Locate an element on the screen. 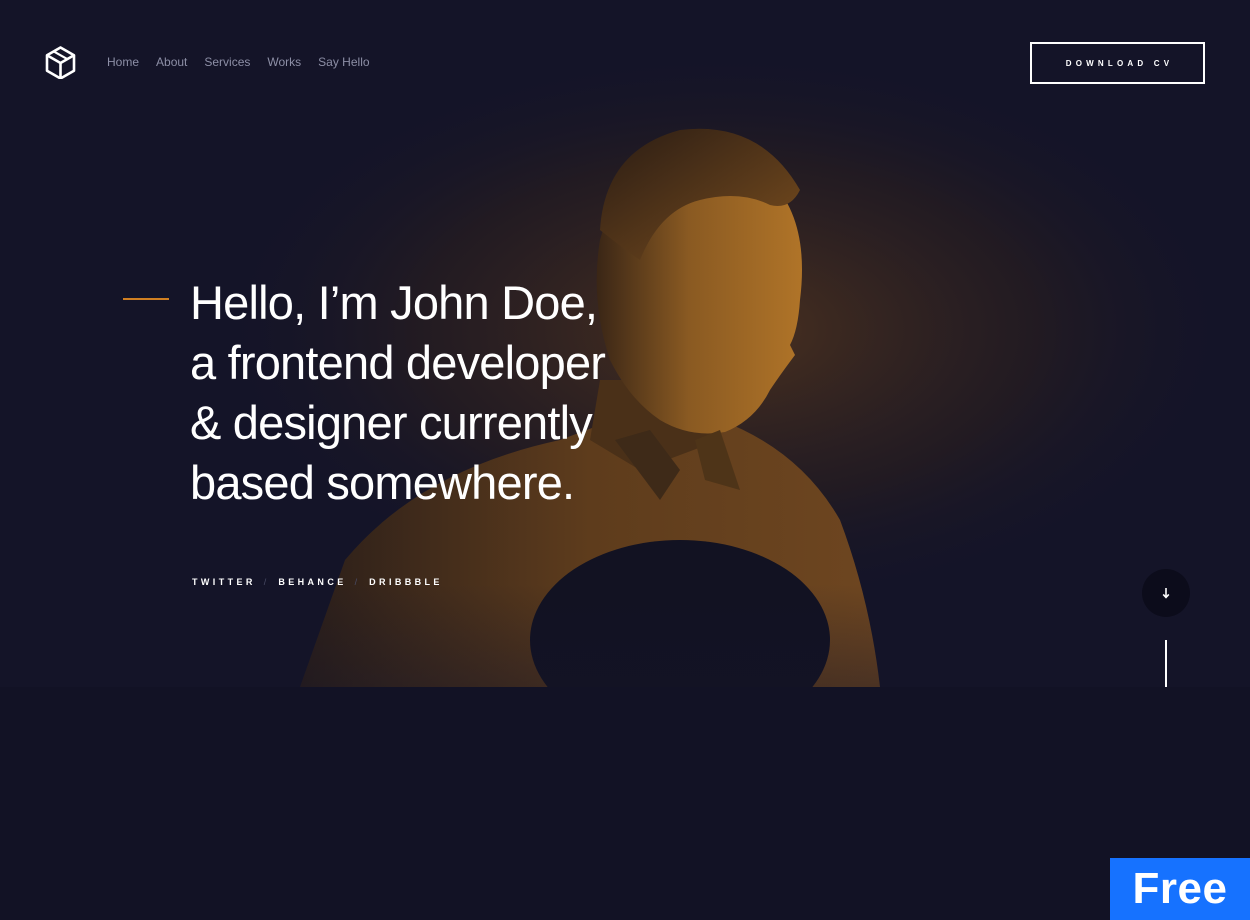 The width and height of the screenshot is (1250, 920). scroll-indicator-line is located at coordinates (1166, 663).